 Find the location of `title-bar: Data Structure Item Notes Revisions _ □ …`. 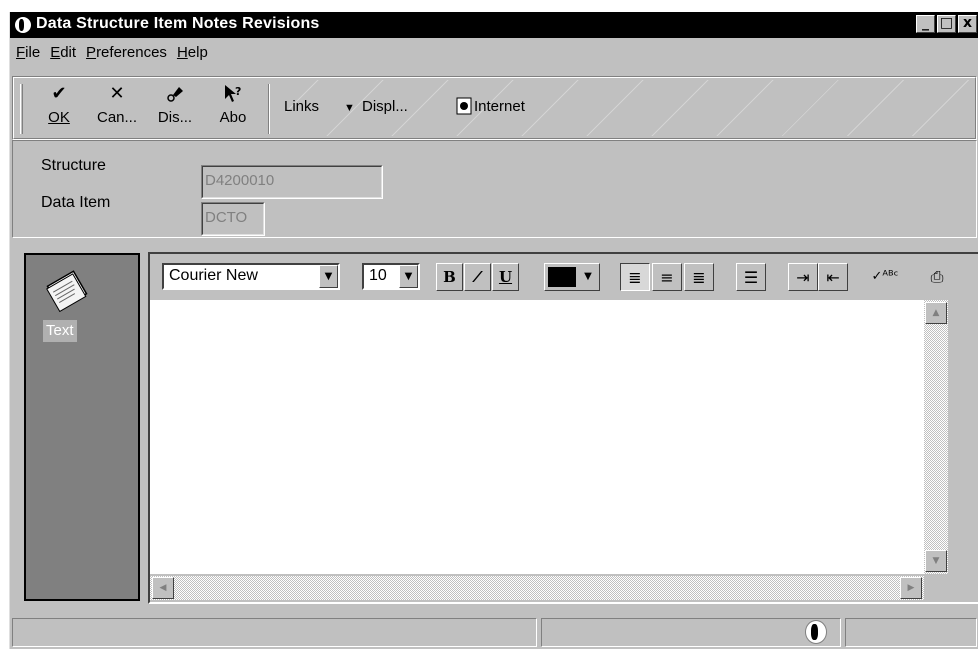

title-bar: Data Structure Item Notes Revisions _ □ … is located at coordinates (494, 25).